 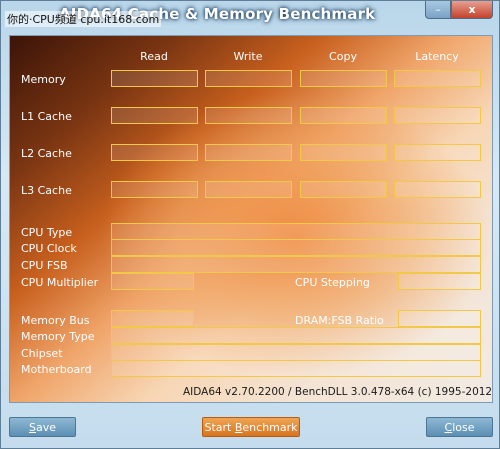 What do you see at coordinates (463, 427) in the screenshot?
I see `close-button-label: lose` at bounding box center [463, 427].